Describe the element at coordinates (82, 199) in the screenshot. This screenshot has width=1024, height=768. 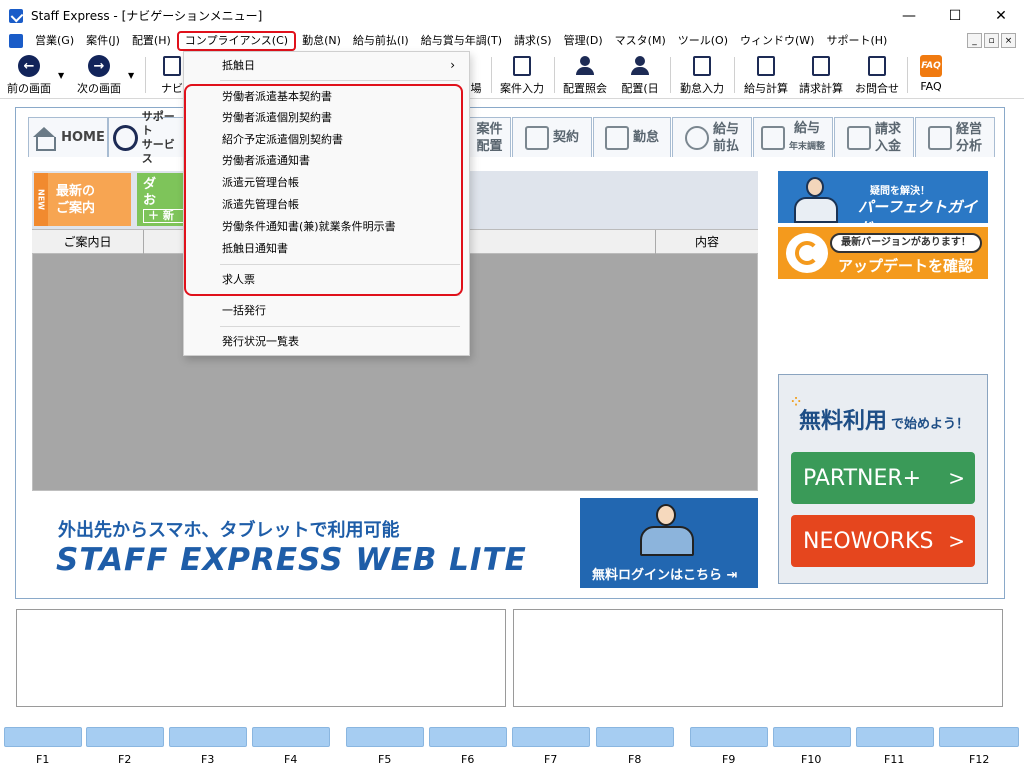
I see `latest-news-tab: NEW 最新の ご案内` at that location.